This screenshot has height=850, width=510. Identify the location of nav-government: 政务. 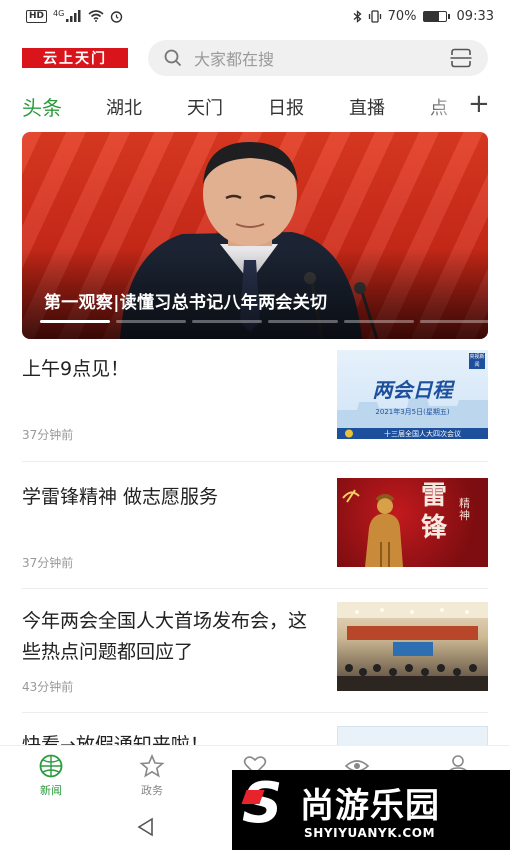
(152, 776).